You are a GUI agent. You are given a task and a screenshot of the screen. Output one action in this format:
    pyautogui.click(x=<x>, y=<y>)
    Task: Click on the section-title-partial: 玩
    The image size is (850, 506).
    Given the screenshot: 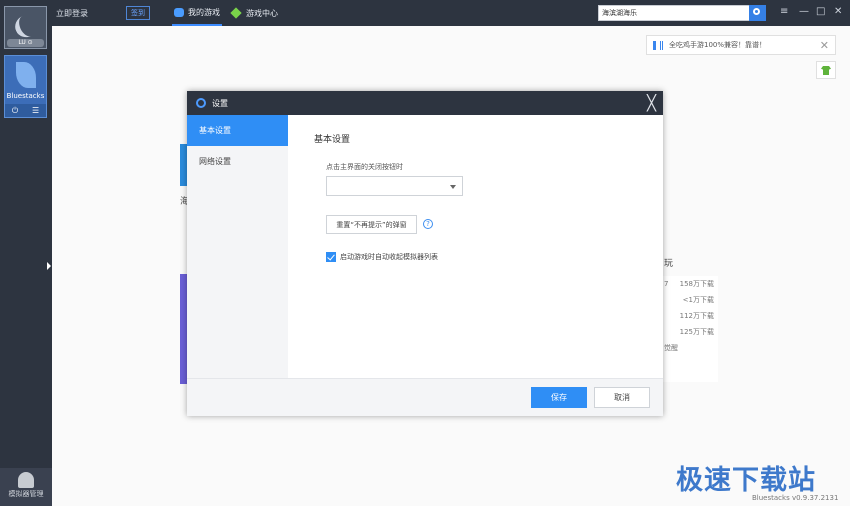 What is the action you would take?
    pyautogui.click(x=669, y=264)
    